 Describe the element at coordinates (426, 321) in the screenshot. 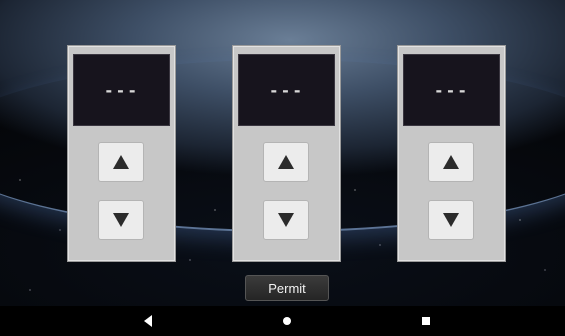

I see `recents-square-icon` at that location.